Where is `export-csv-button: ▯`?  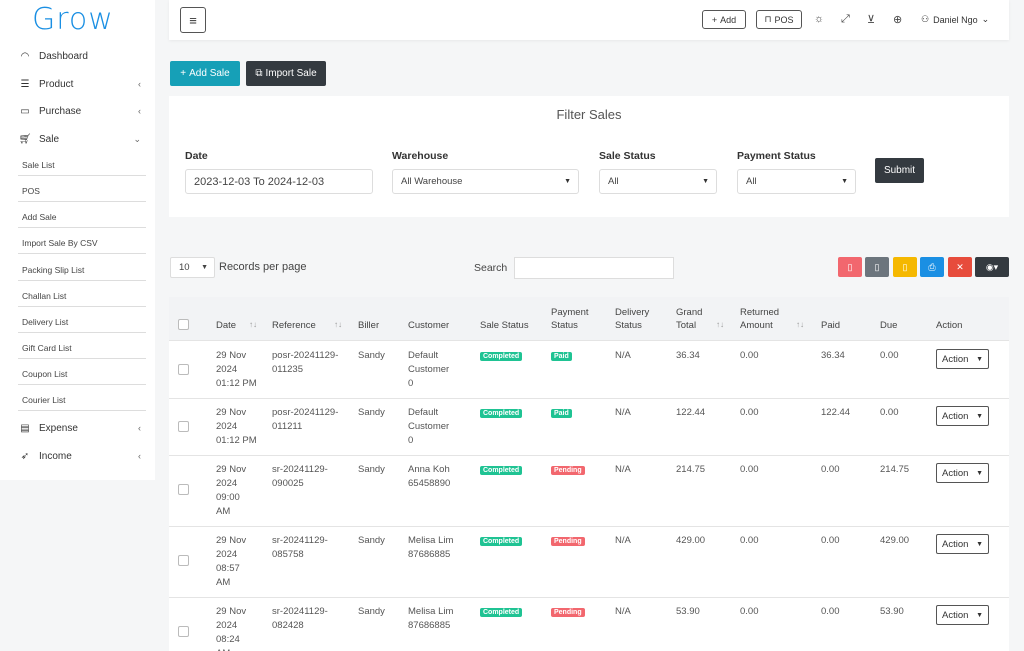
export-csv-button: ▯ is located at coordinates (877, 267).